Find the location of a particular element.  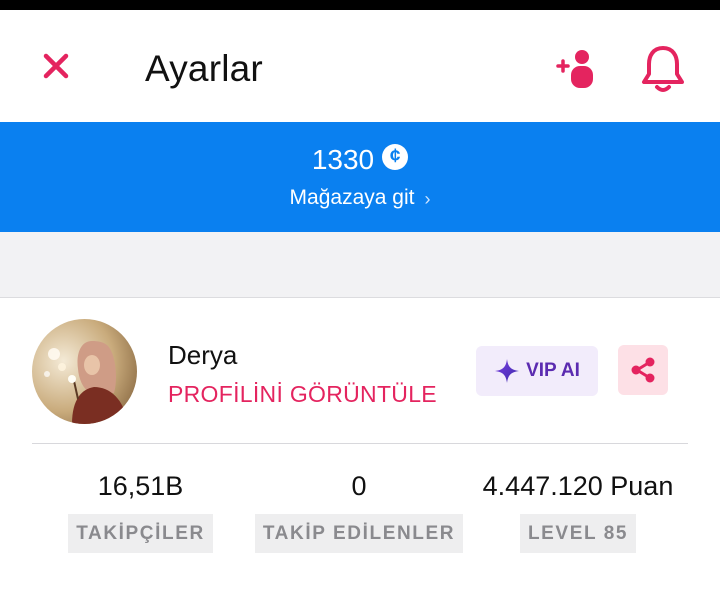

divider is located at coordinates (360, 443).